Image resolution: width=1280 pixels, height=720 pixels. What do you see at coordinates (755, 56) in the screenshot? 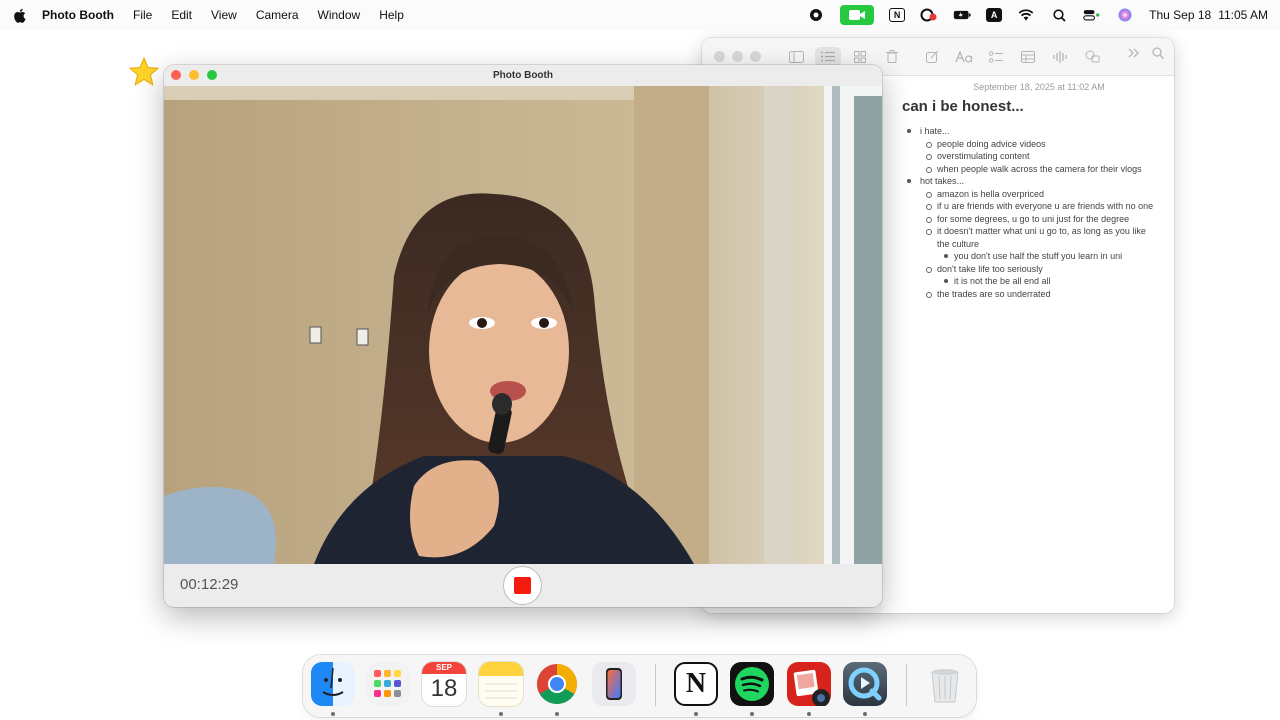
I see `notes-zoom-button` at bounding box center [755, 56].